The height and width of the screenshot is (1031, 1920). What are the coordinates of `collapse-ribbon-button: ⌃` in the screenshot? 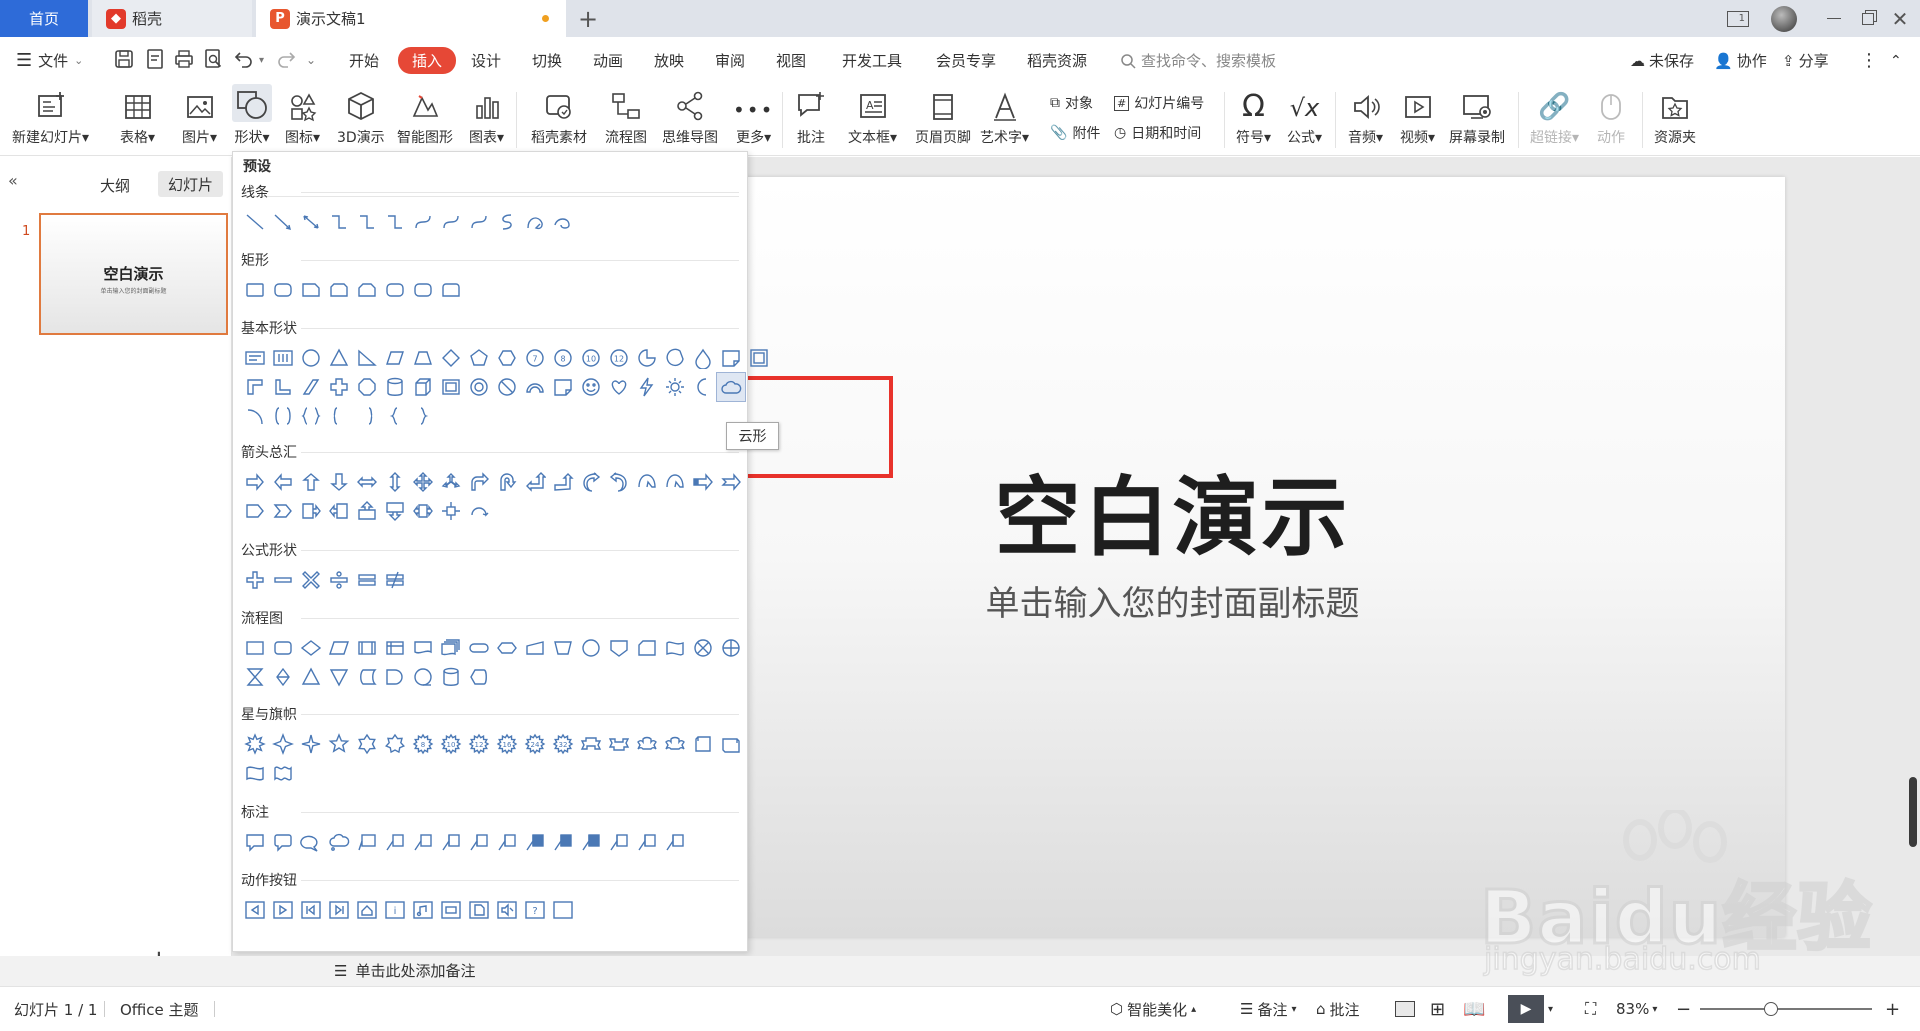 It's located at (1896, 60).